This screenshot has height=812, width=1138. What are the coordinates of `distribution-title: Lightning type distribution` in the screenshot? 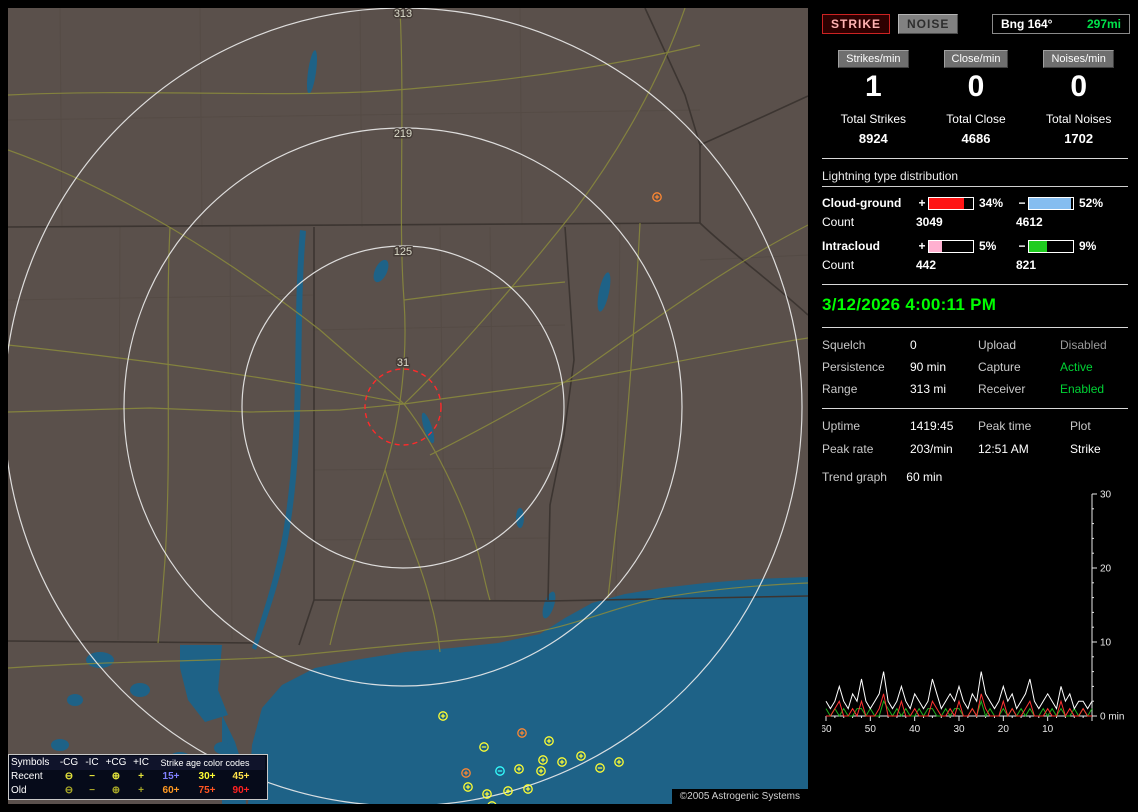 It's located at (975, 178).